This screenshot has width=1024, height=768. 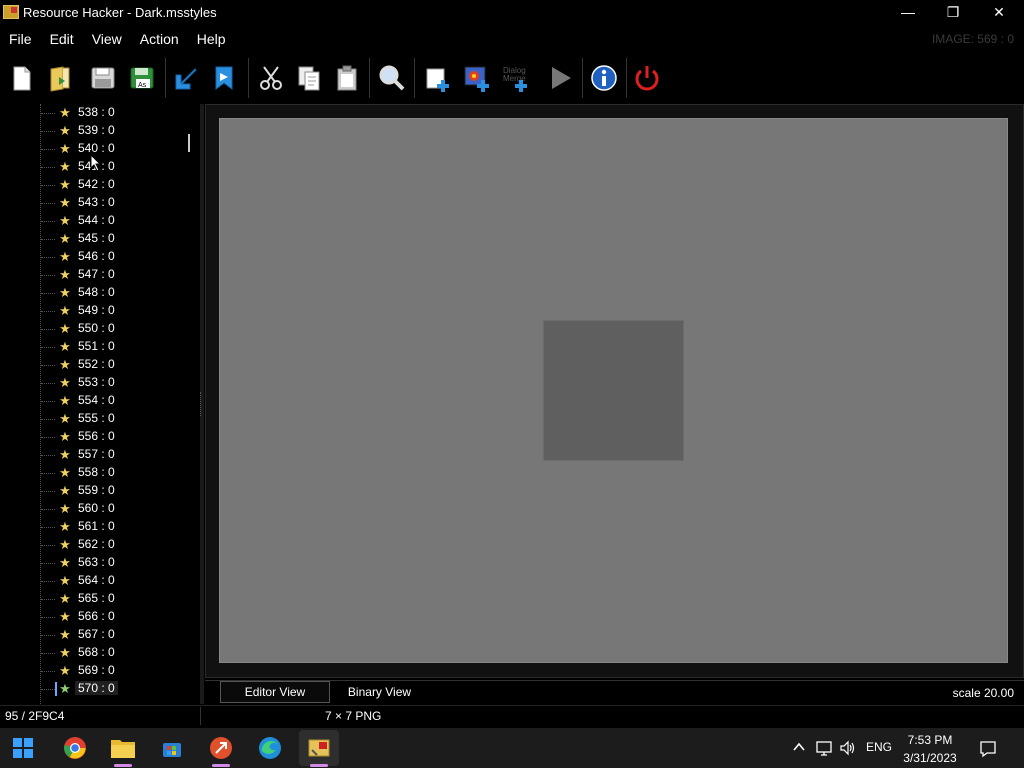 What do you see at coordinates (477, 78) in the screenshot?
I see `add-image-icon` at bounding box center [477, 78].